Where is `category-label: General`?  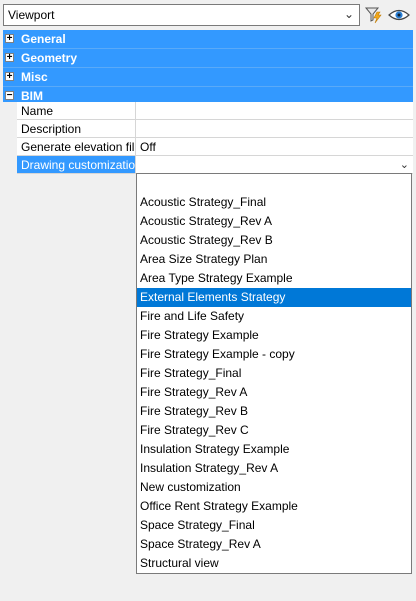
category-label: General is located at coordinates (43, 39).